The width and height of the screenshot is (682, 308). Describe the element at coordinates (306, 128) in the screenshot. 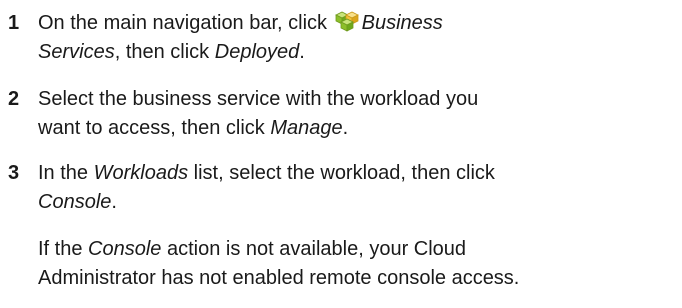

I see `step-emphasis: Manage` at that location.